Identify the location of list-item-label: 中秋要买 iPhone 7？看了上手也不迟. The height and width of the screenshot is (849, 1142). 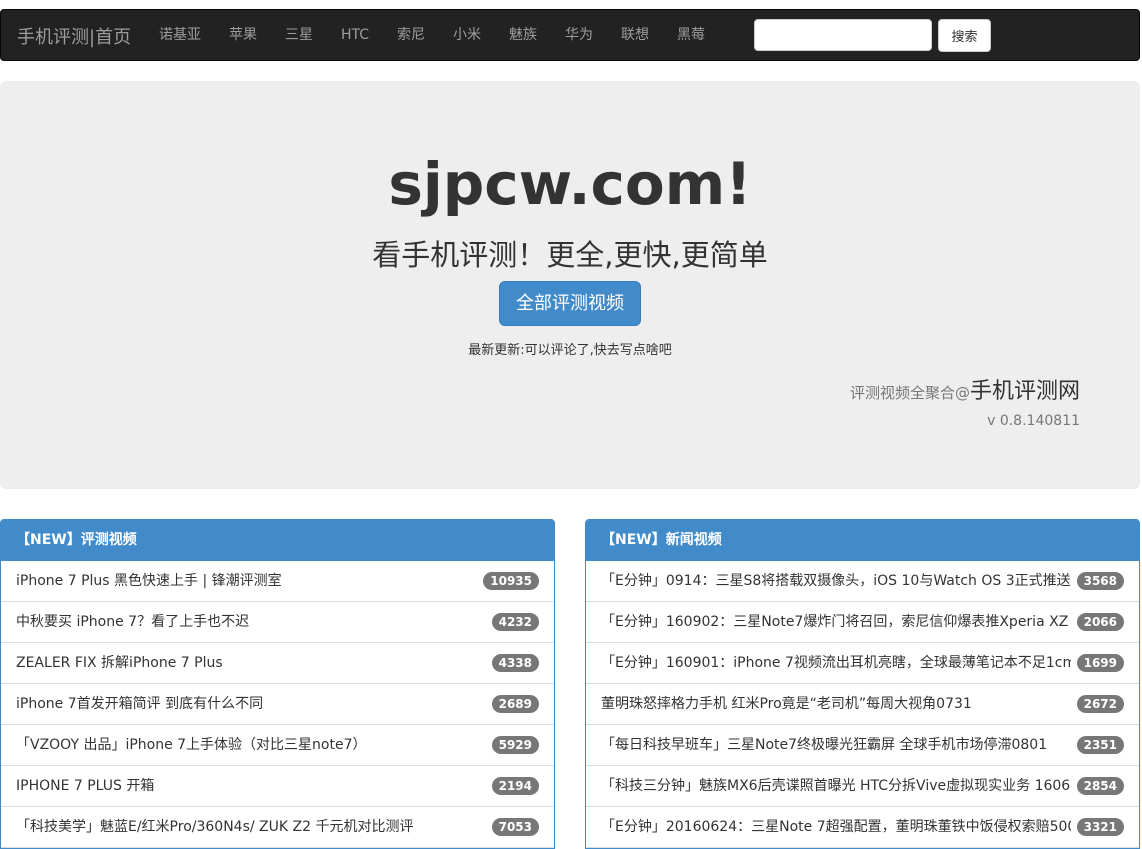
(133, 622).